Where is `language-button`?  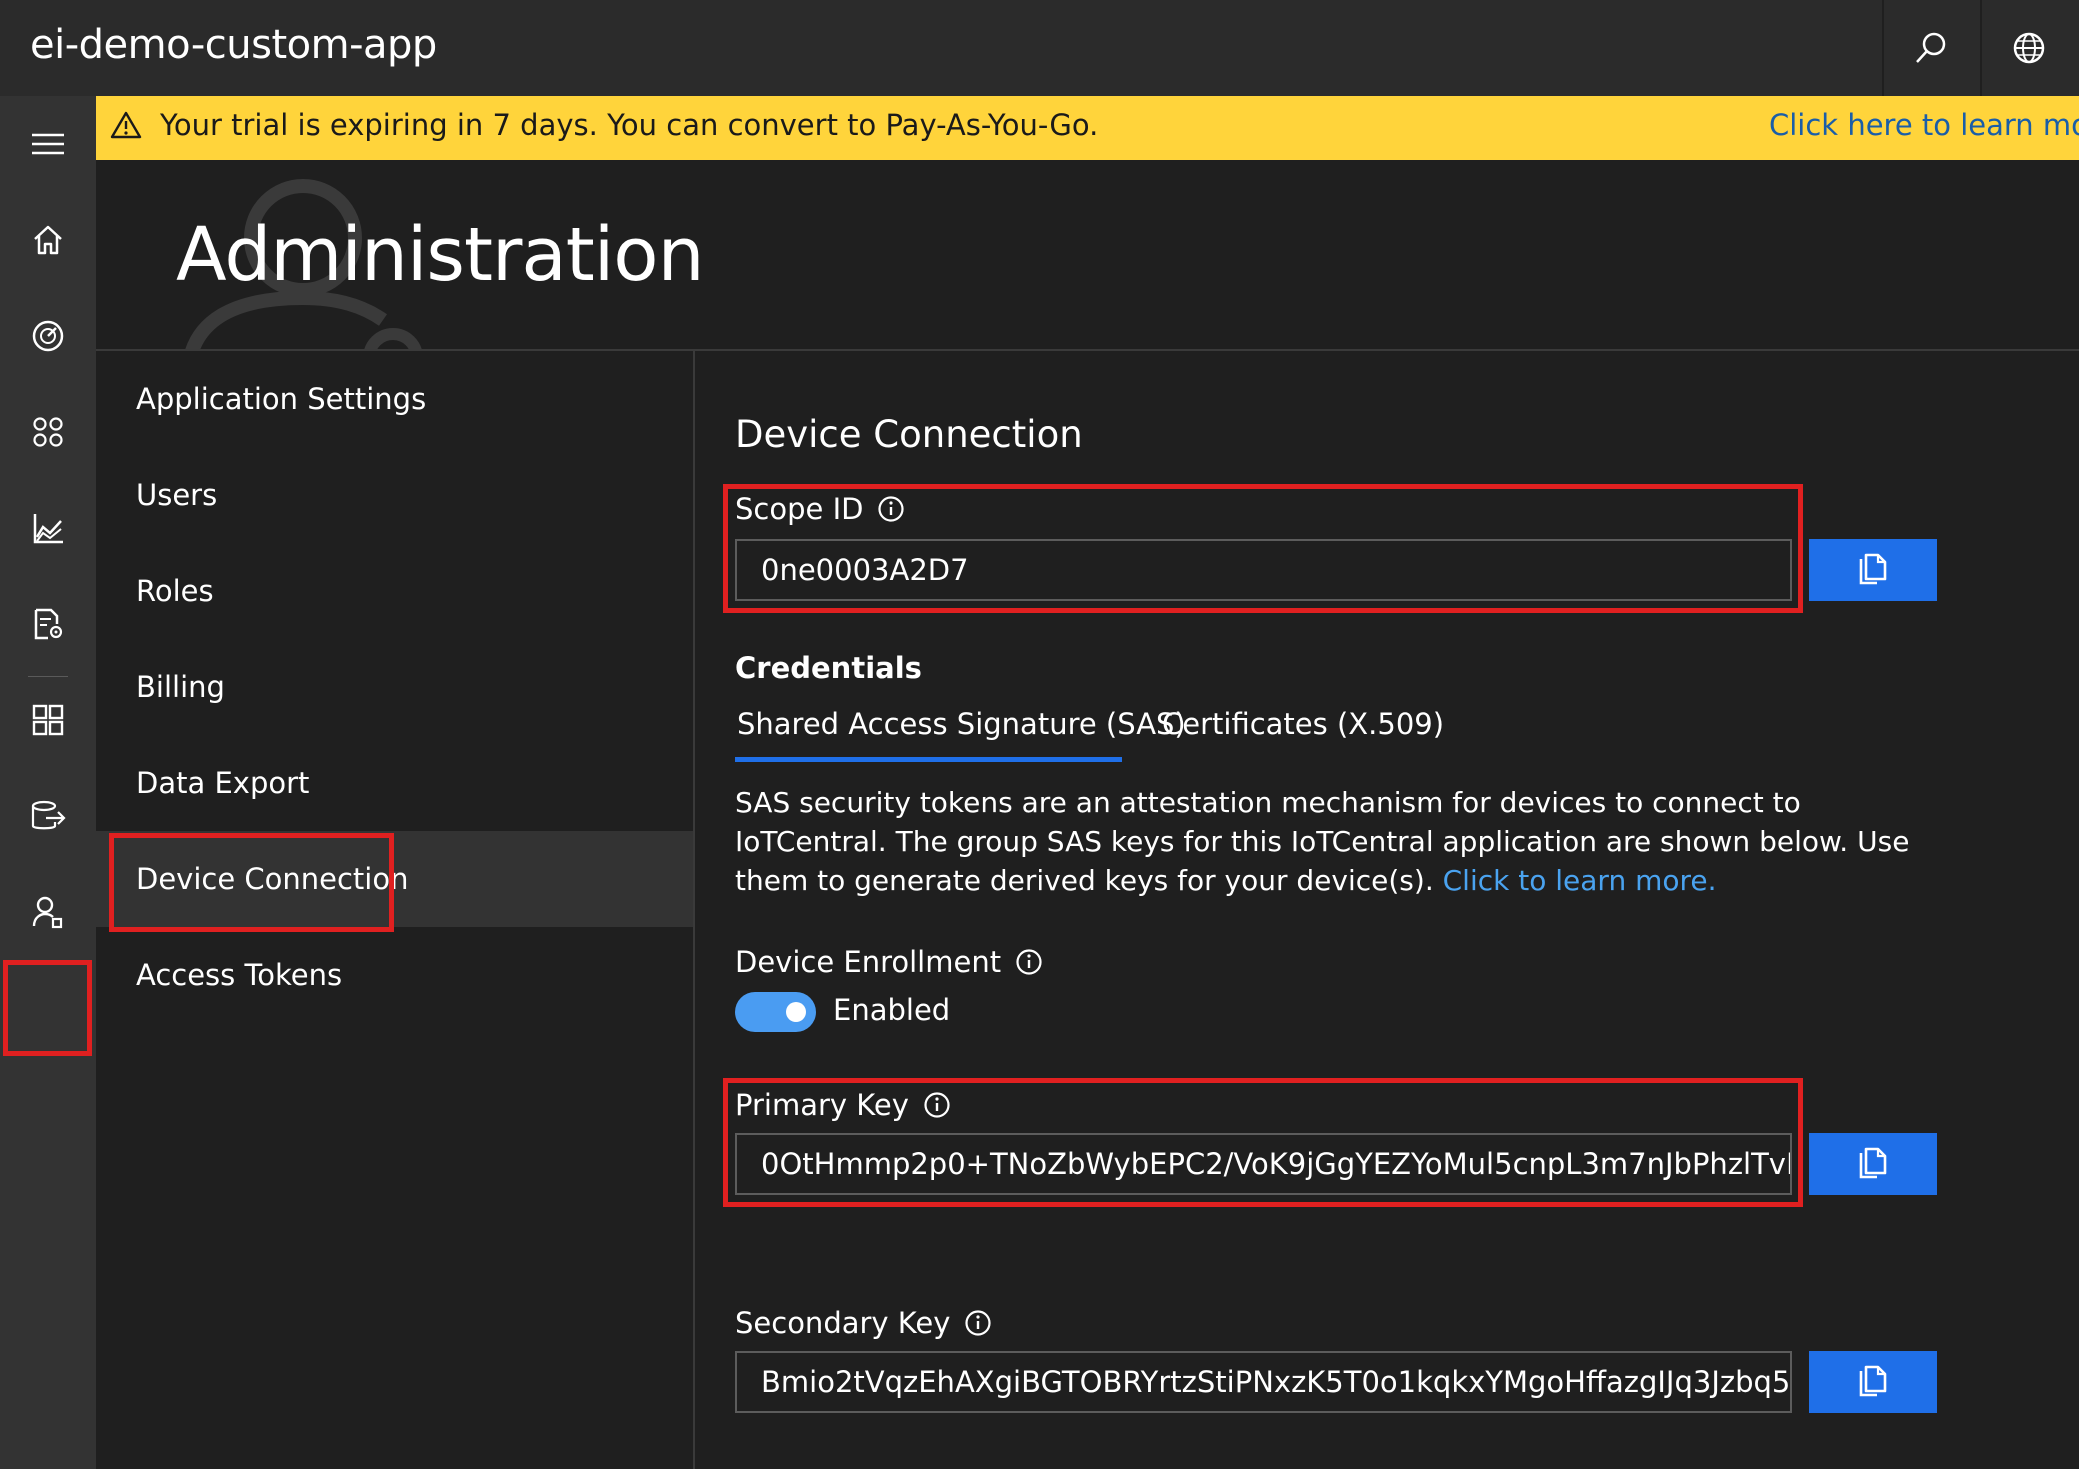
language-button is located at coordinates (2028, 48).